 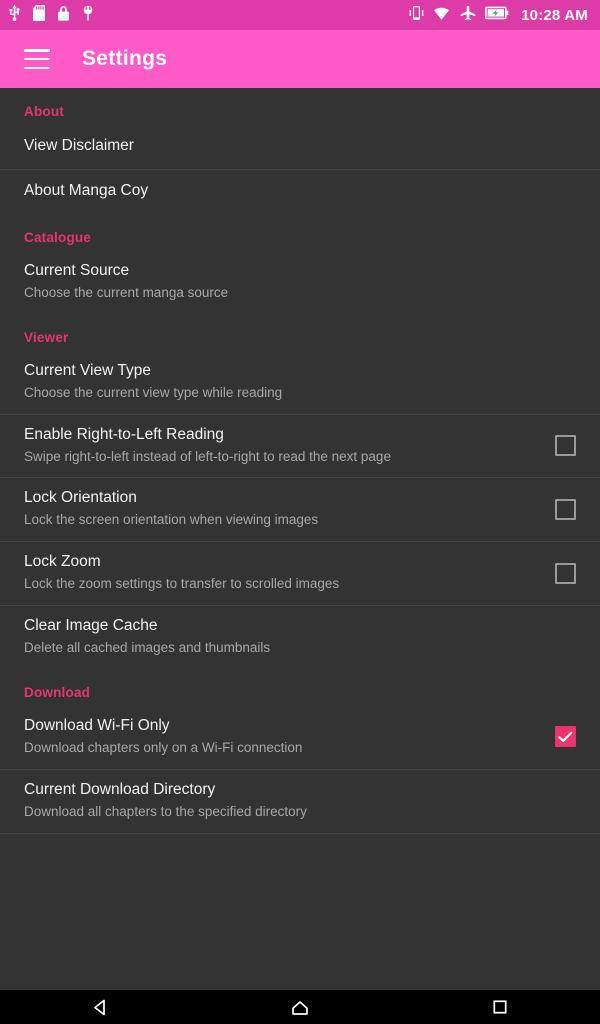 I want to click on pref-title: Enable Right-to-Left Reading, so click(x=124, y=434).